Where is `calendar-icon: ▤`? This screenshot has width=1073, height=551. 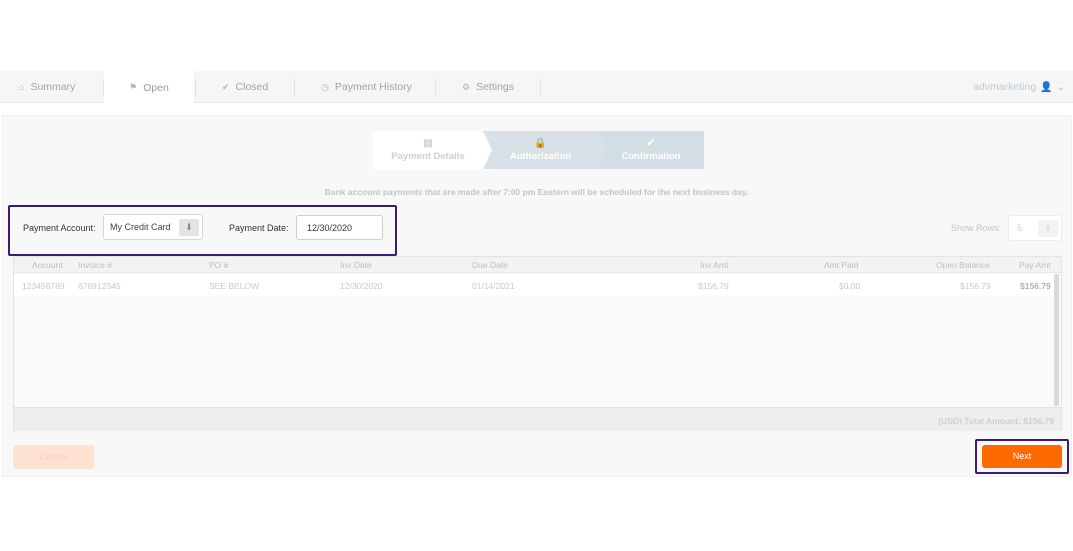 calendar-icon: ▤ is located at coordinates (428, 143).